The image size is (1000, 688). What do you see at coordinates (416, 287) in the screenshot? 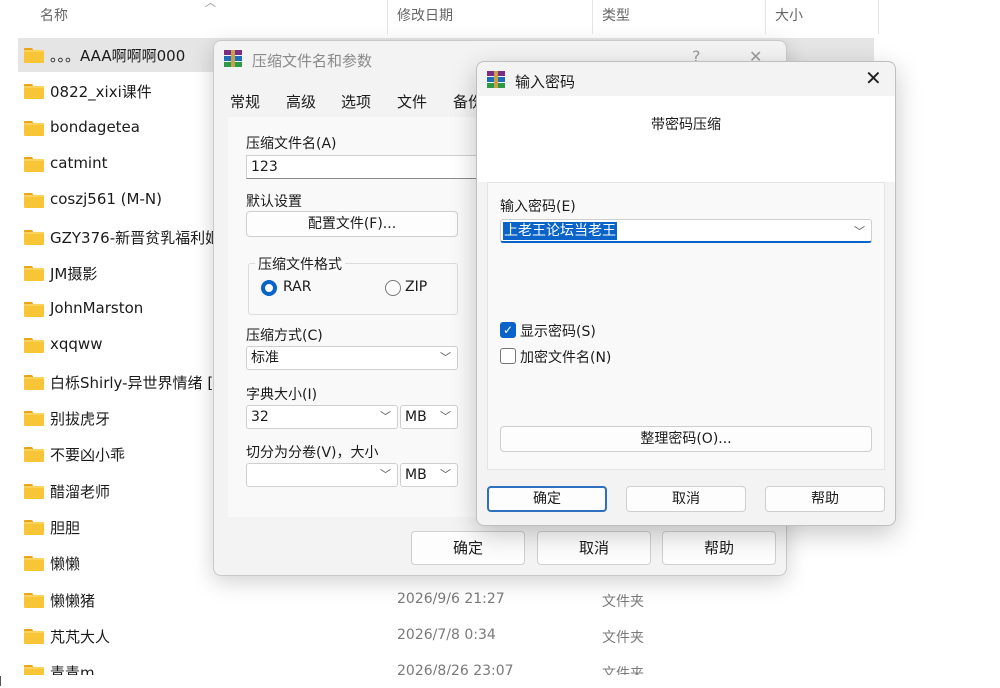
I see `zip-radio-label: ZIP` at bounding box center [416, 287].